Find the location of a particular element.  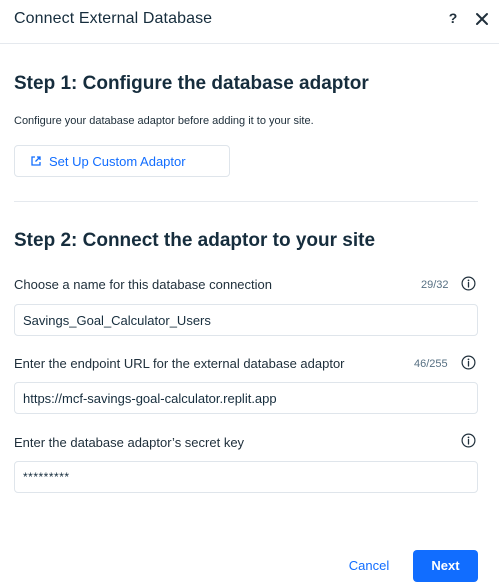

dialog-title: Connect External Database is located at coordinates (113, 18).